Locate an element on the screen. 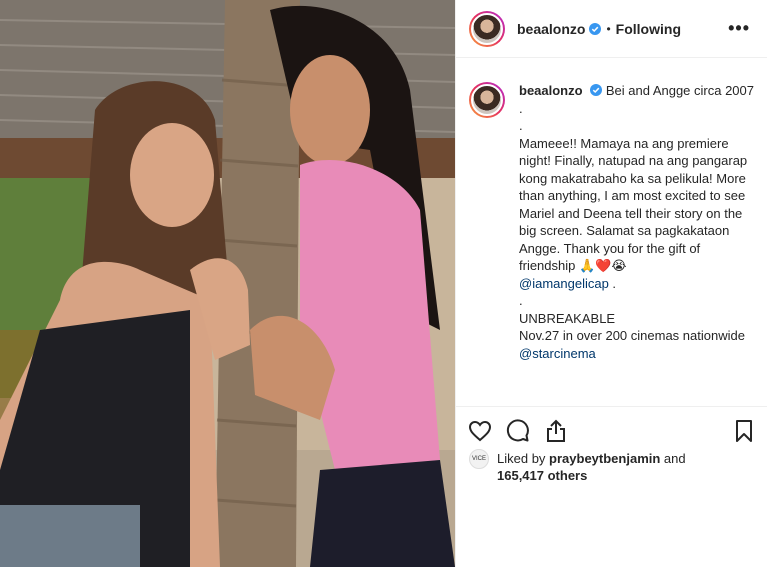  action-bar is located at coordinates (611, 430).